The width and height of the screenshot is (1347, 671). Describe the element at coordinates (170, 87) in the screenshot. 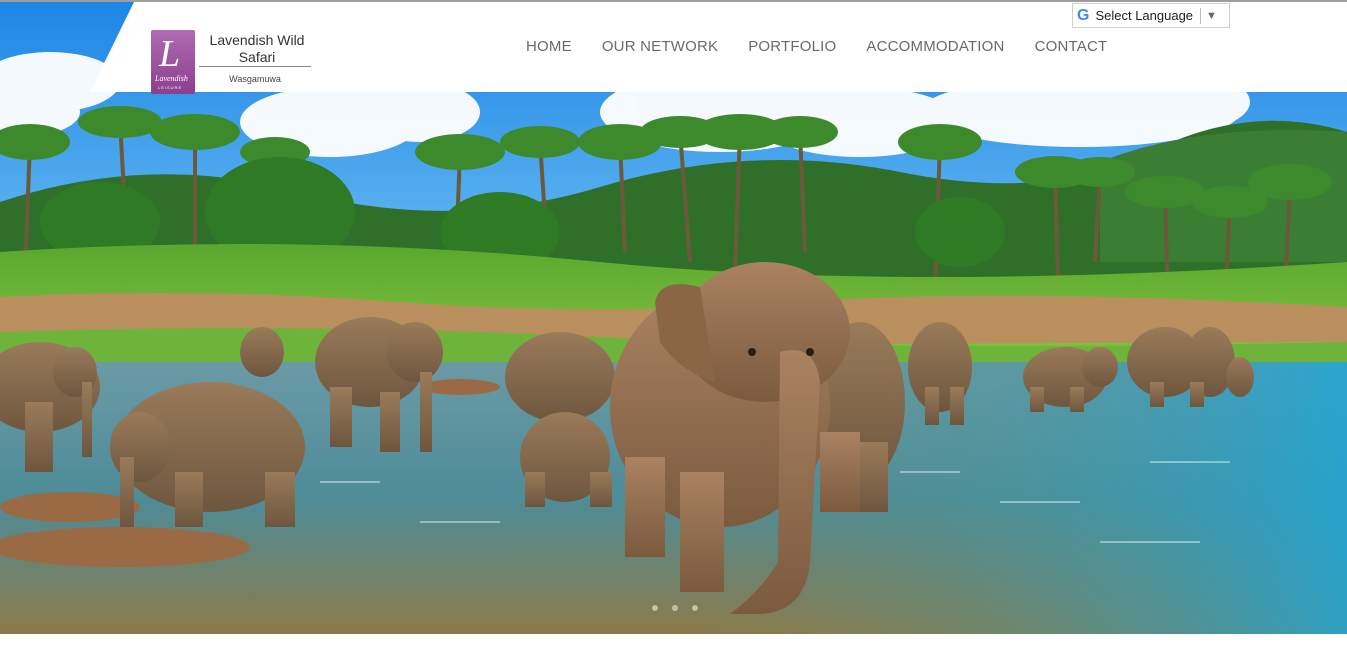

I see `logo-line2: LEISURE` at that location.